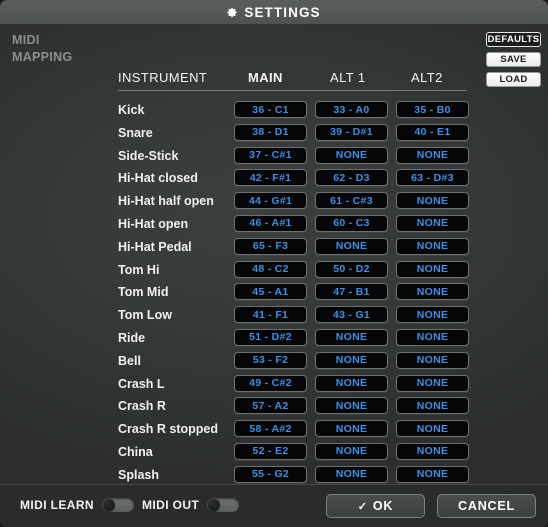  I want to click on midi-note-field-main: 57 - A2, so click(270, 406).